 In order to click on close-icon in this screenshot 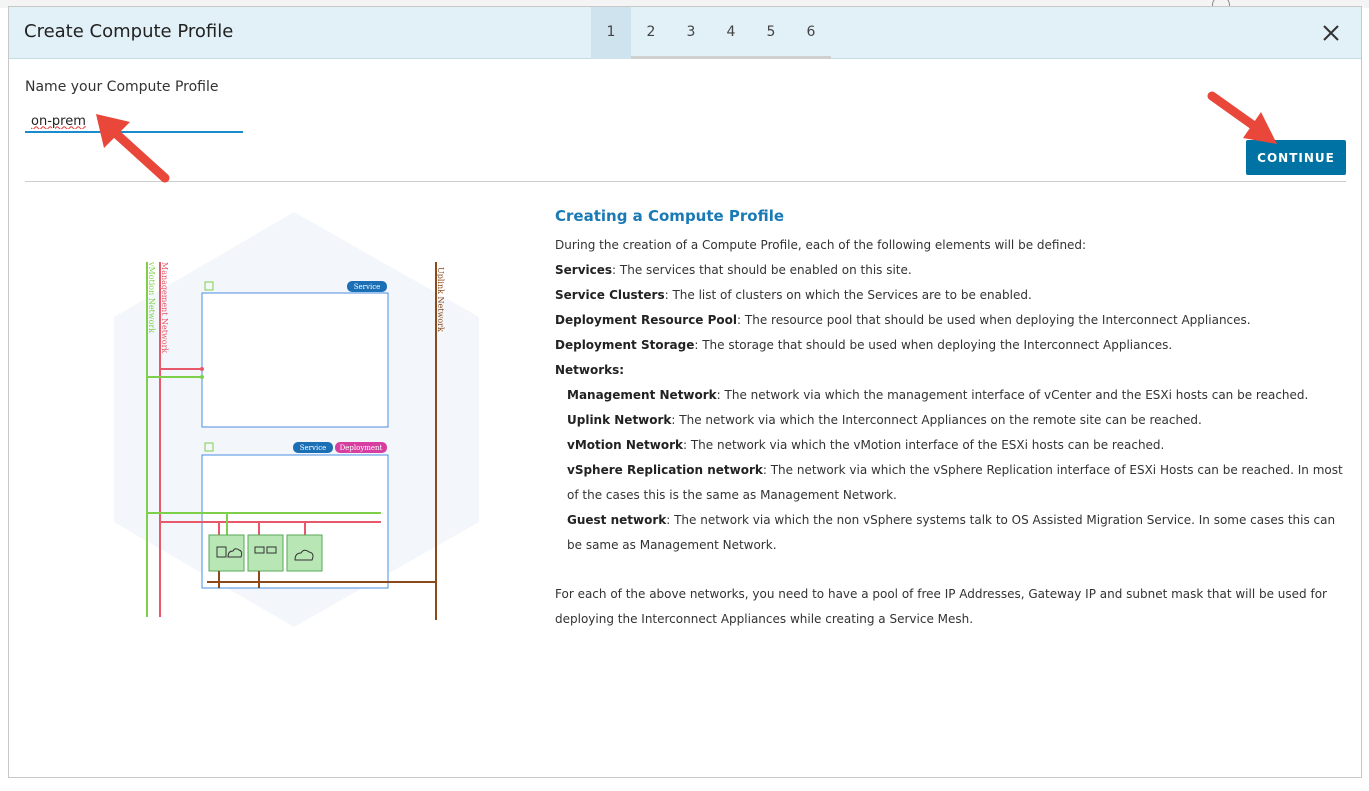, I will do `click(1331, 33)`.